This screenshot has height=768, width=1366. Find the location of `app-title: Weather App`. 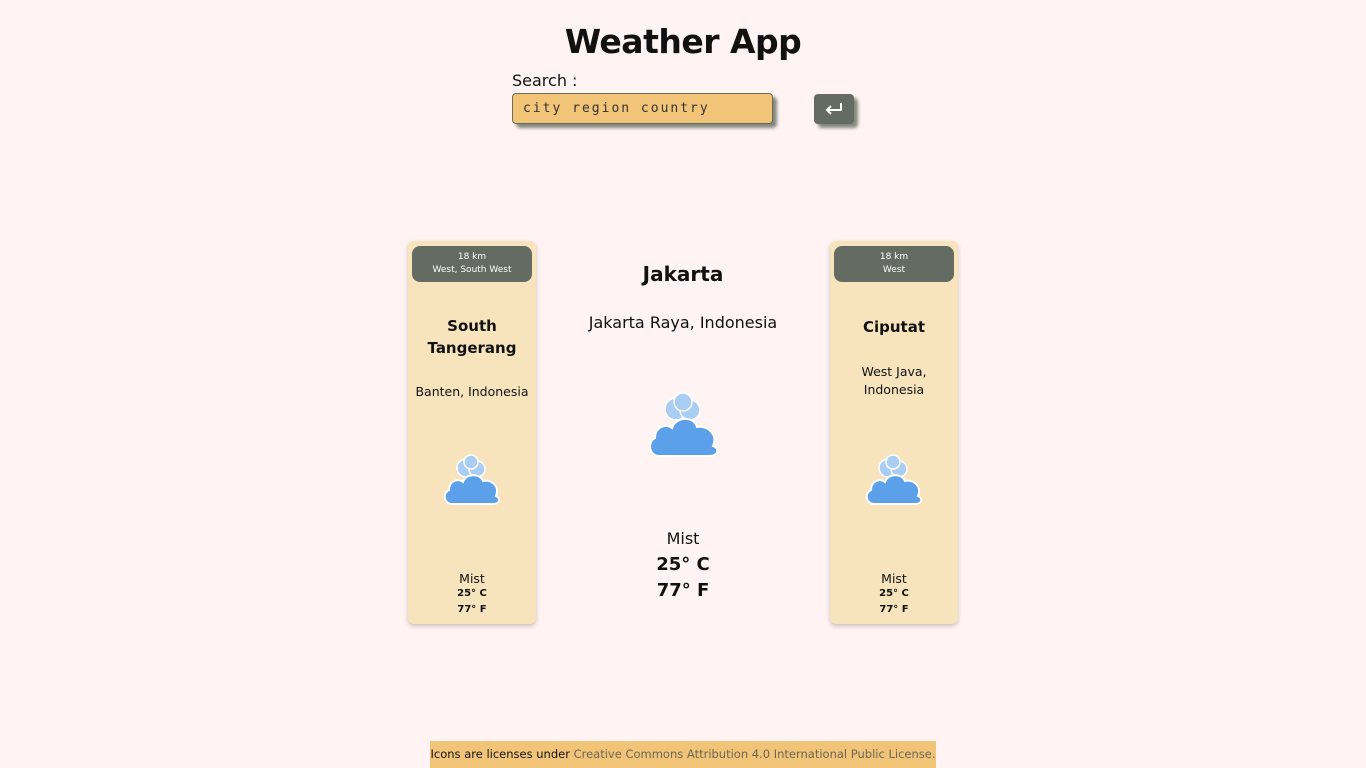

app-title: Weather App is located at coordinates (683, 41).